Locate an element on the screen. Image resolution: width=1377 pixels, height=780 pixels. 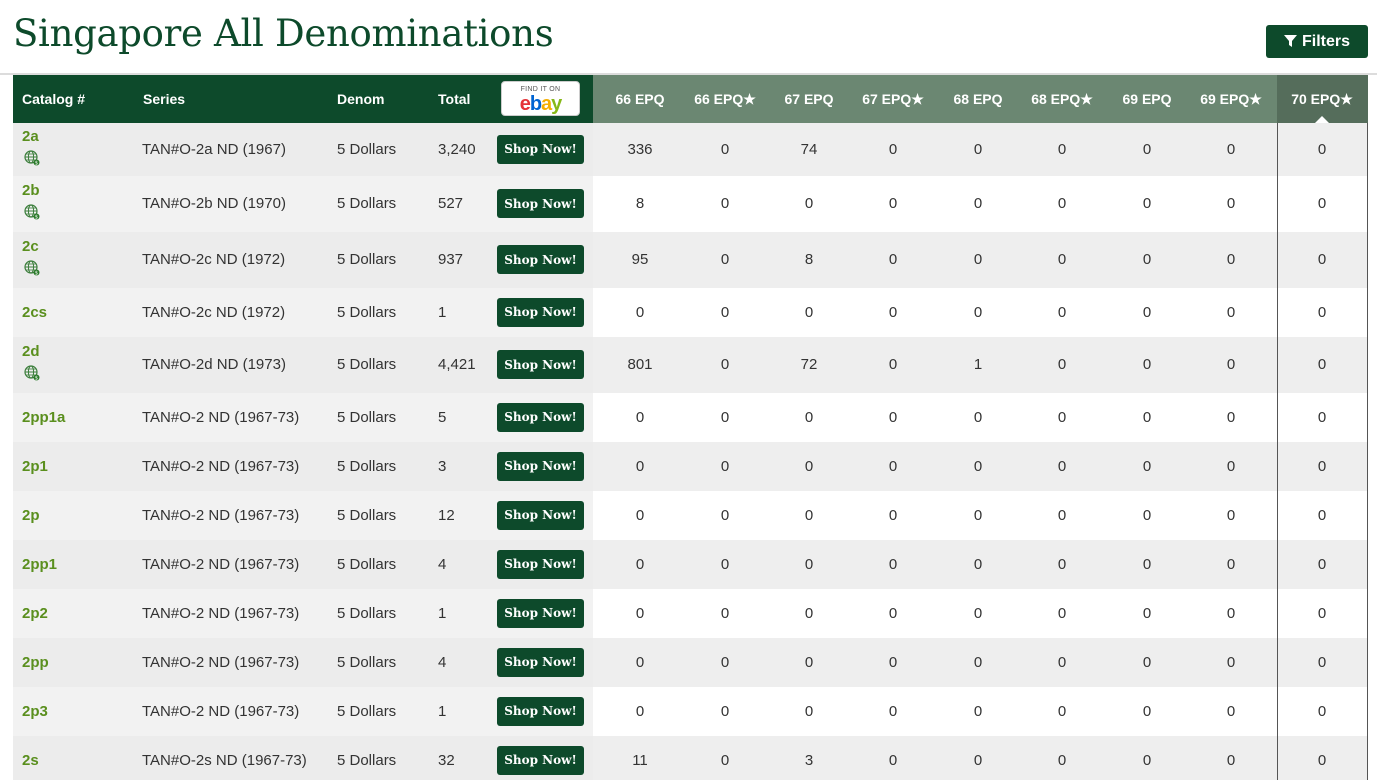
col-header-denom: Denom is located at coordinates (360, 99).